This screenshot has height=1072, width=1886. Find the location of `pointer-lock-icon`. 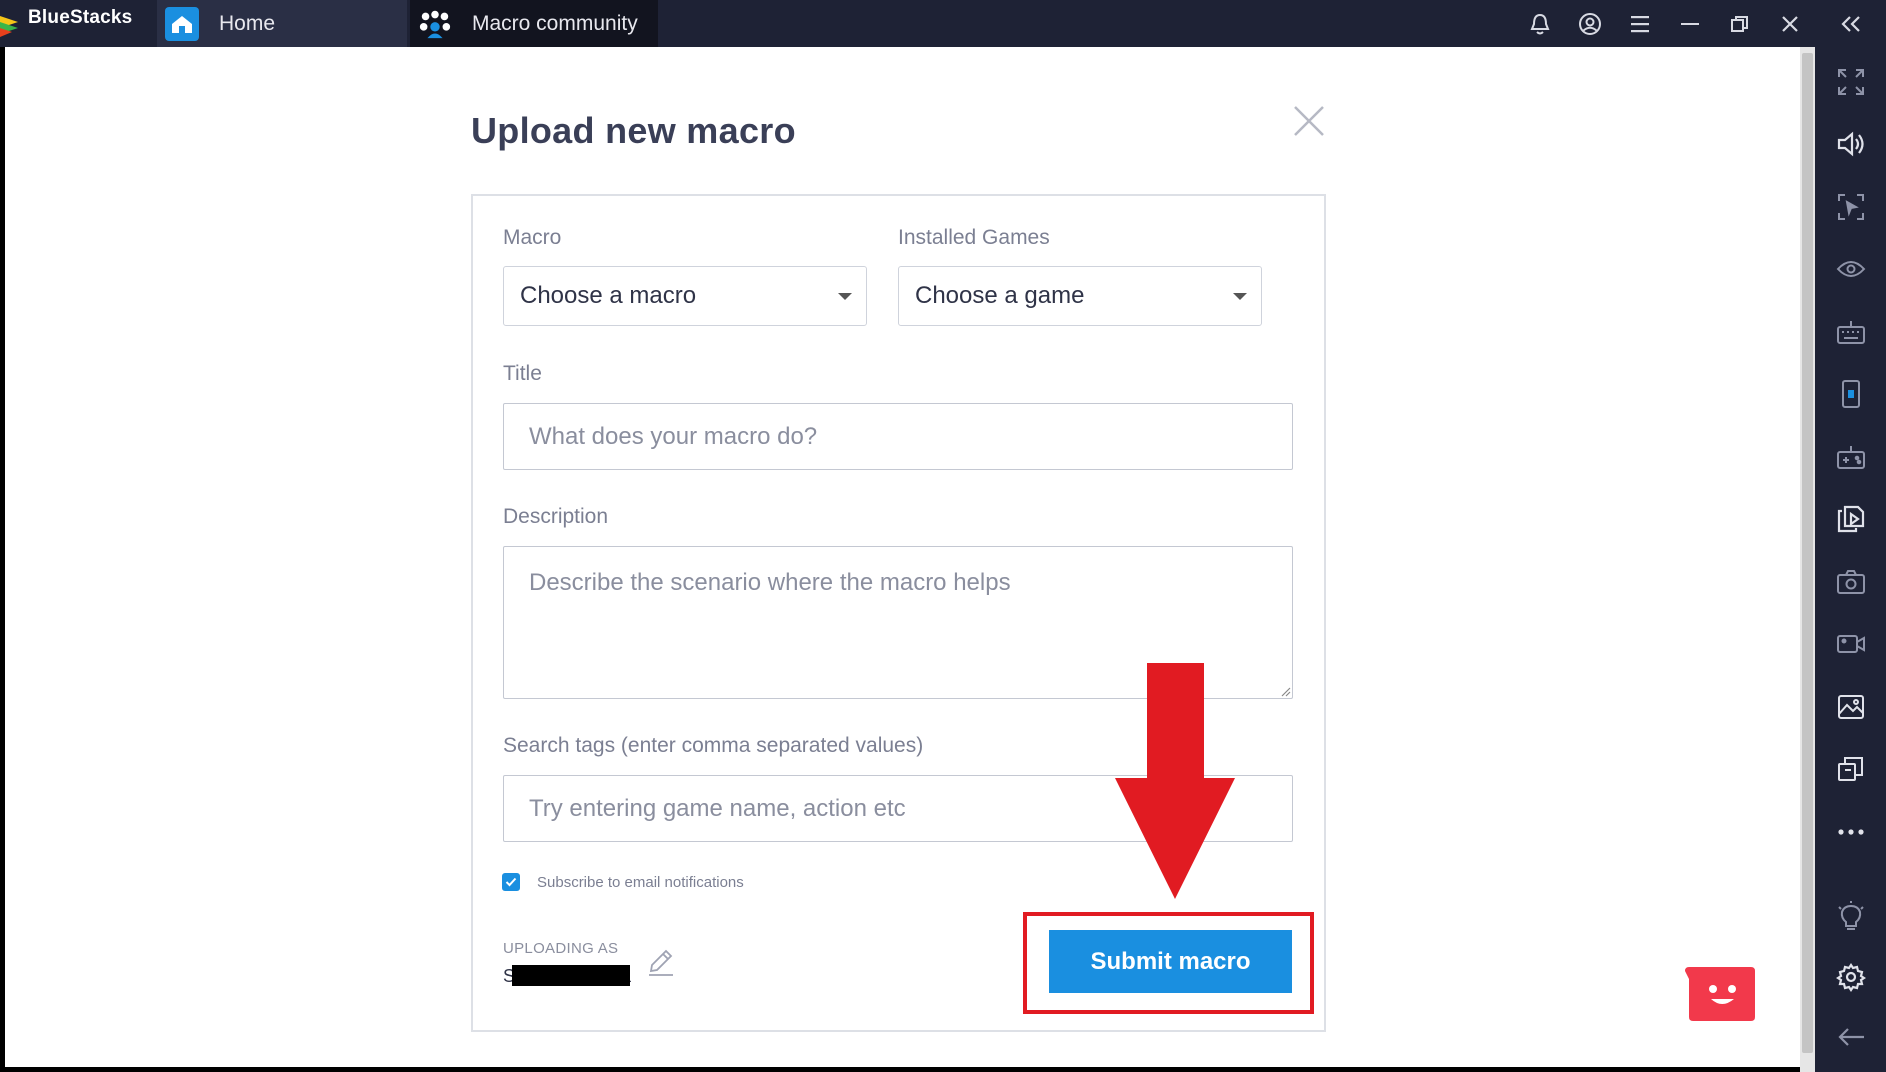

pointer-lock-icon is located at coordinates (1850, 207).